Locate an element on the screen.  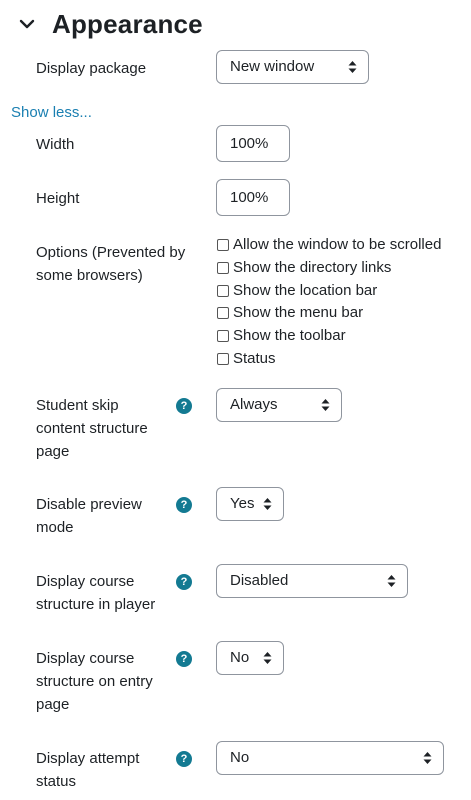
checkbox-status: Status is located at coordinates (246, 359).